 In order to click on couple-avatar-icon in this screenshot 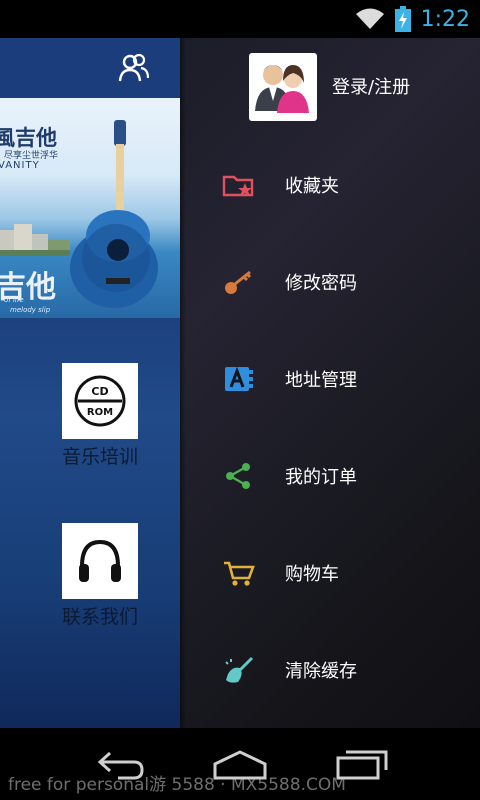, I will do `click(283, 87)`.